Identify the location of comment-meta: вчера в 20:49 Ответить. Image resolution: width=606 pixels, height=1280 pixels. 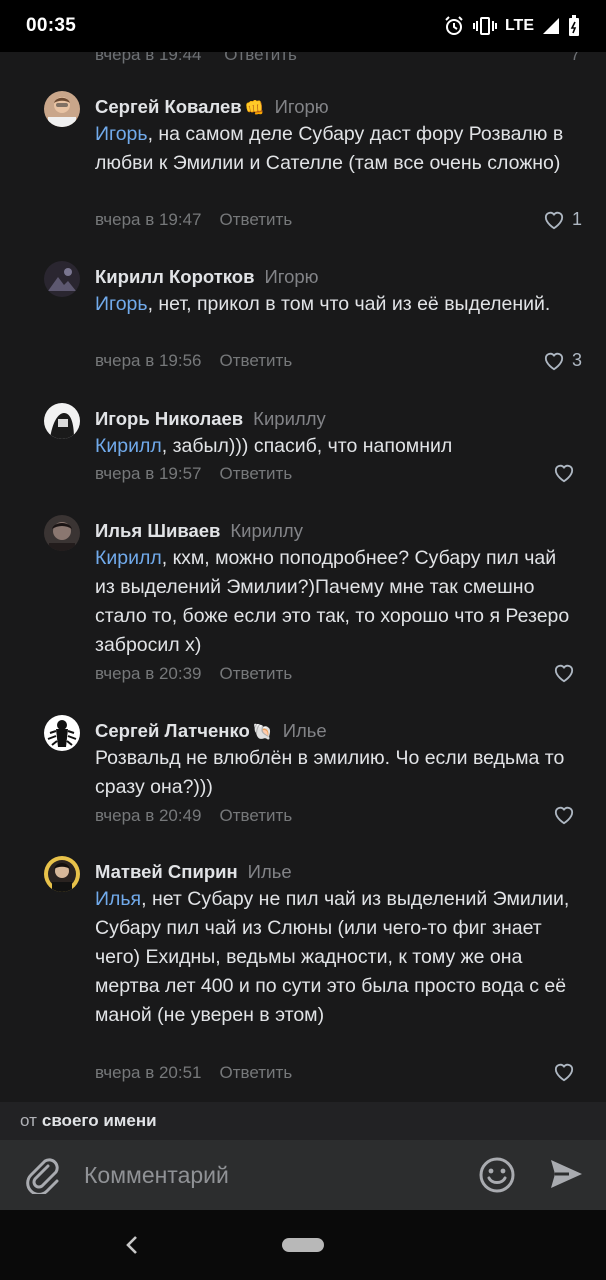
(193, 816).